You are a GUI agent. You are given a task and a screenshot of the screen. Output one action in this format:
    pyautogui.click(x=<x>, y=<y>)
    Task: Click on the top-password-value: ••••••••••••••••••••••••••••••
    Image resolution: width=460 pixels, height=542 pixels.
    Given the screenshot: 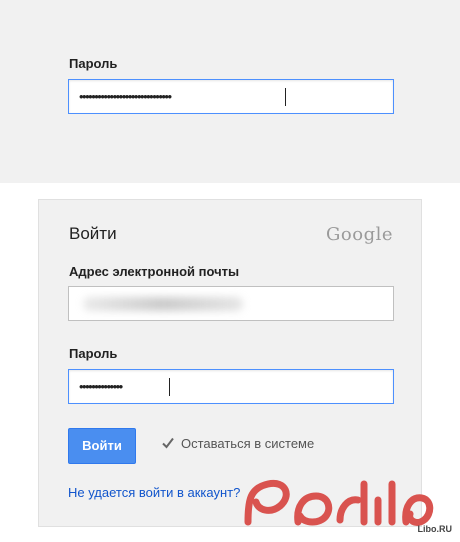 What is the action you would take?
    pyautogui.click(x=125, y=96)
    